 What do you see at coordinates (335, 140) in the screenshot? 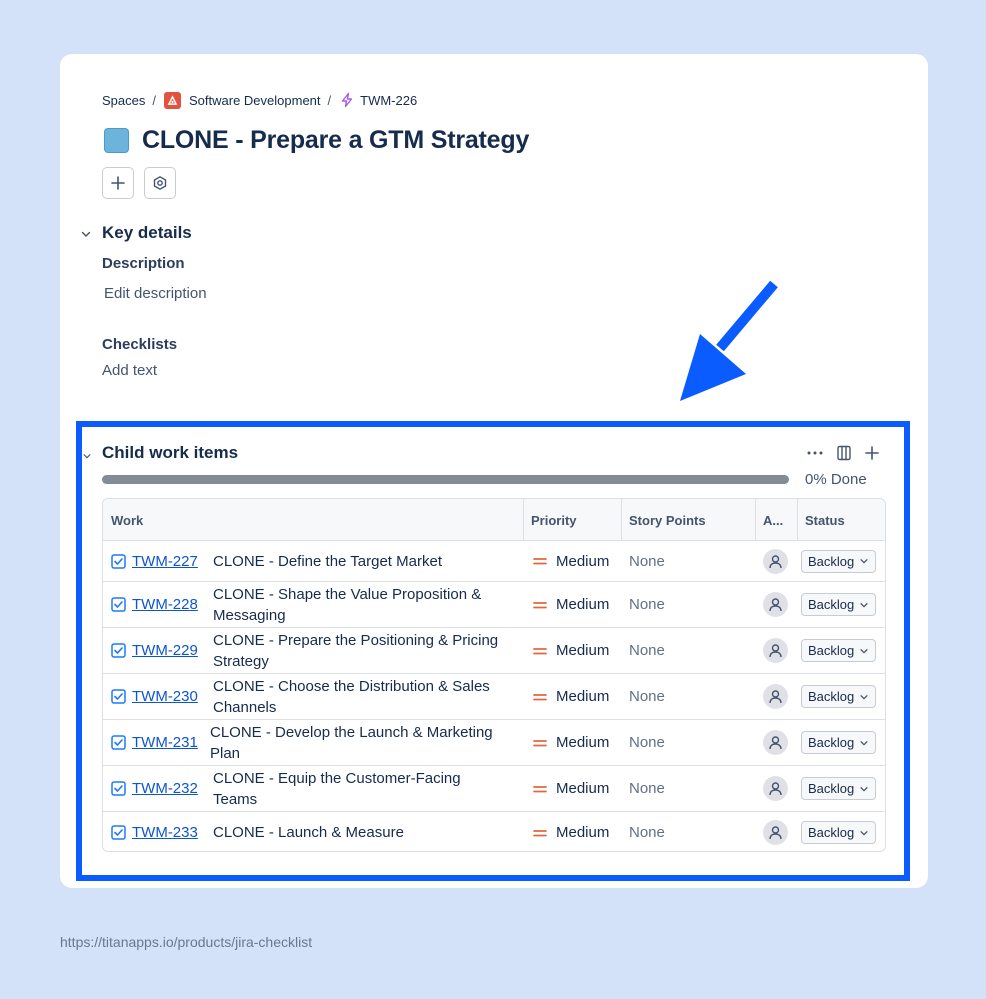
I see `page-title: CLONE - Prepare a GTM Strategy` at bounding box center [335, 140].